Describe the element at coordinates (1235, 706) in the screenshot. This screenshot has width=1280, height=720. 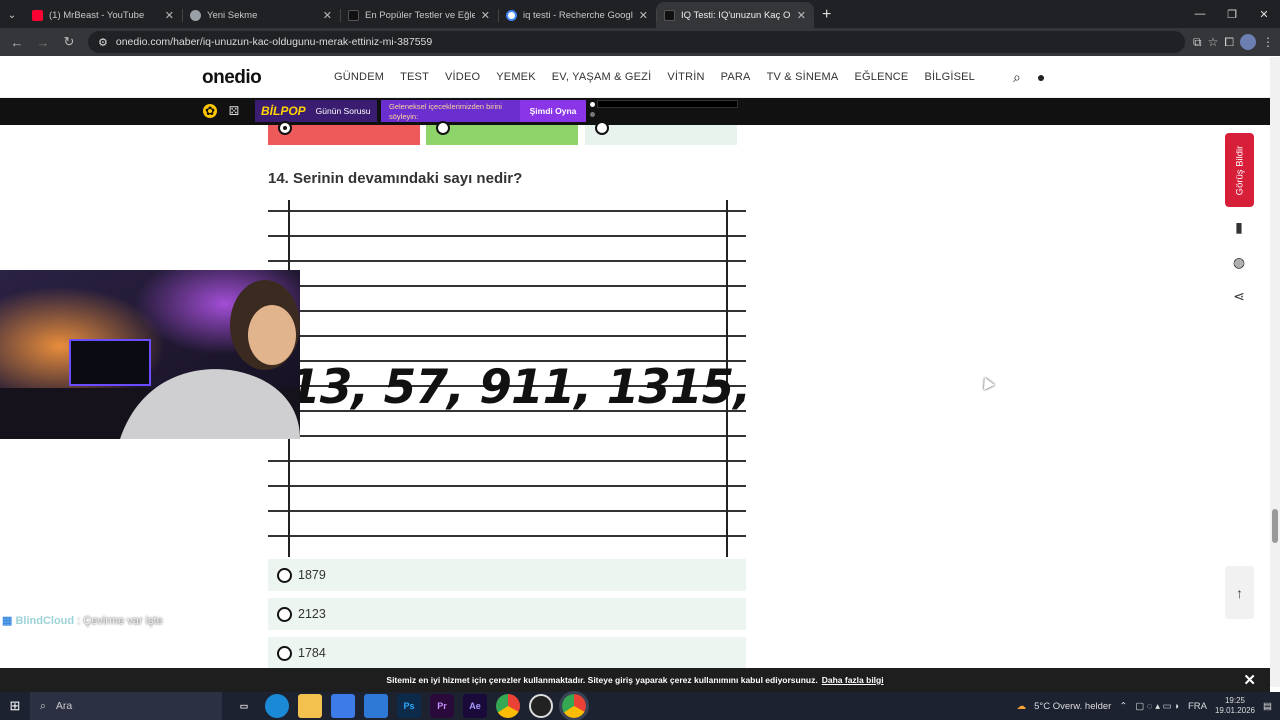
I see `clock: 19:25 19.01.2026` at that location.